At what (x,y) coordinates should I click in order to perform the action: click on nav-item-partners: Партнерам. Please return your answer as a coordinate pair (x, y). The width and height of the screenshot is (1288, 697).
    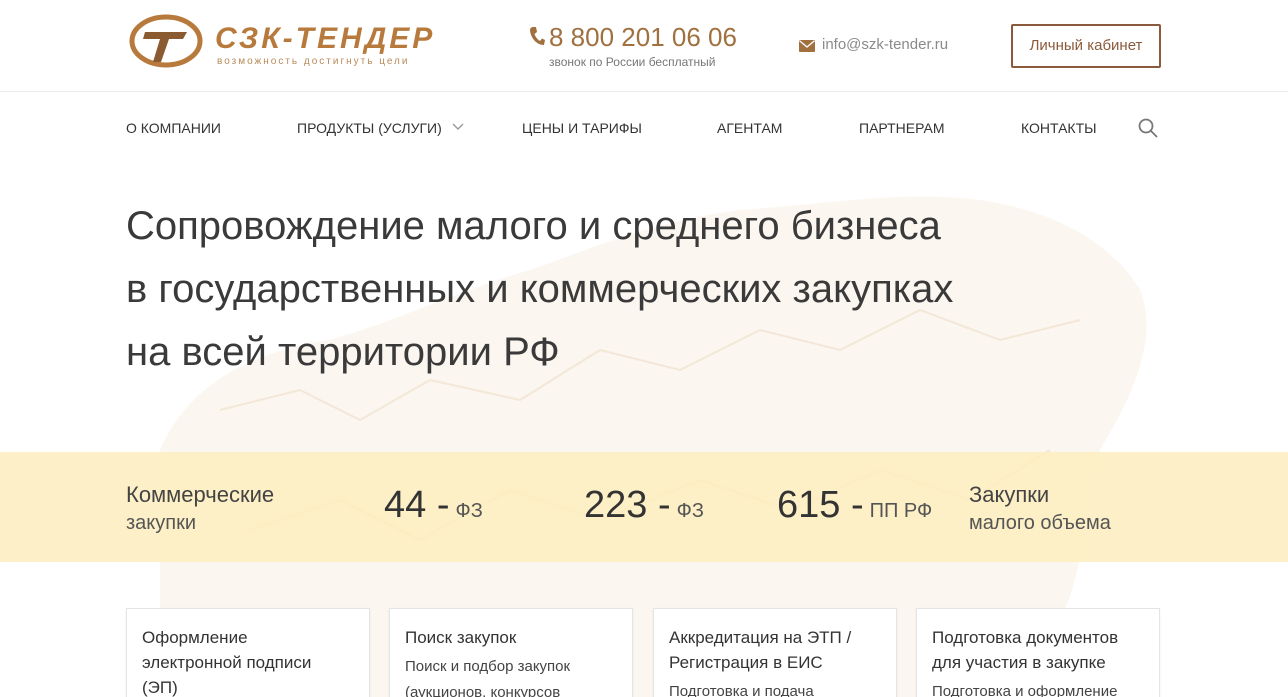
    Looking at the image, I should click on (902, 128).